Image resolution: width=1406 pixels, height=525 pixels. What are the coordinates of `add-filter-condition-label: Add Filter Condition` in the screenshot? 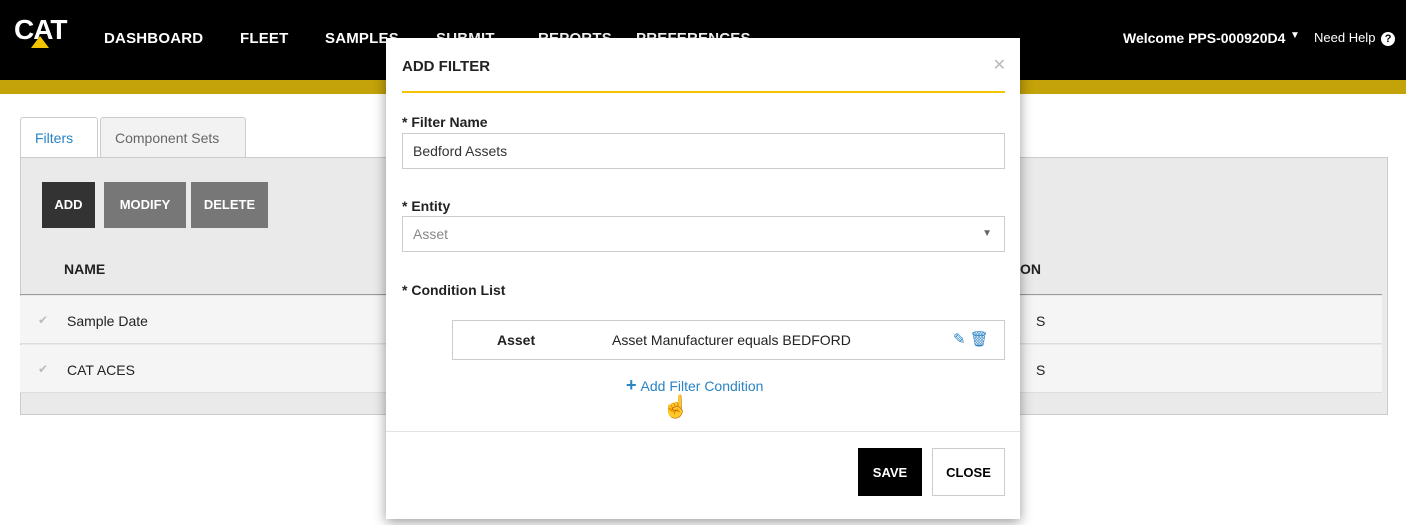 It's located at (702, 386).